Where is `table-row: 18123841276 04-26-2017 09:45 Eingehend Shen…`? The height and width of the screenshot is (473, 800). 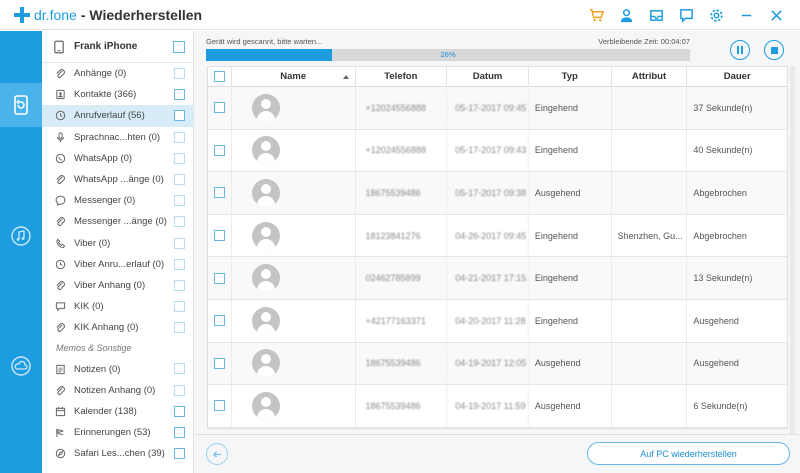 table-row: 18123841276 04-26-2017 09:45 Eingehend Shen… is located at coordinates (497, 236).